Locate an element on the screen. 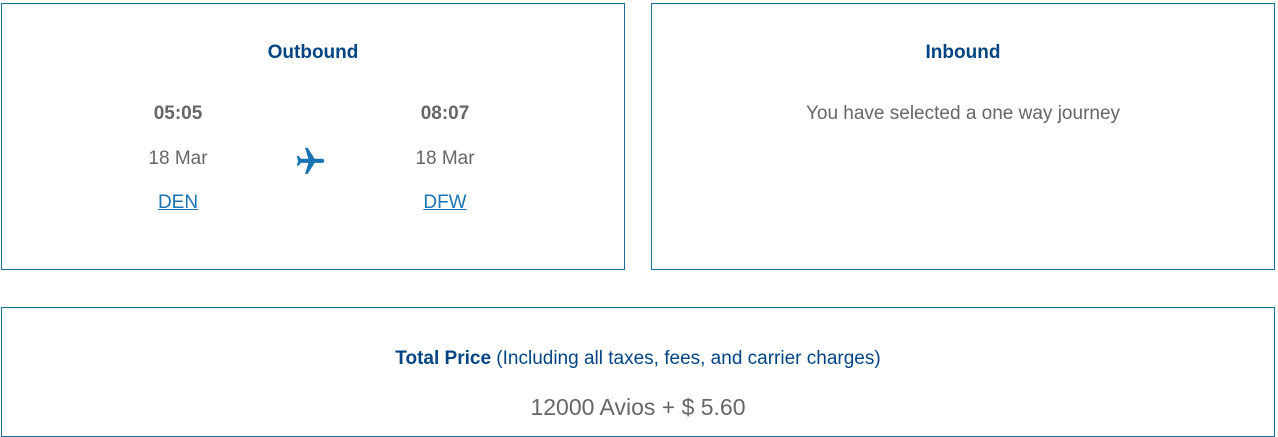 This screenshot has height=437, width=1278. departure-date: 18 Mar is located at coordinates (178, 158).